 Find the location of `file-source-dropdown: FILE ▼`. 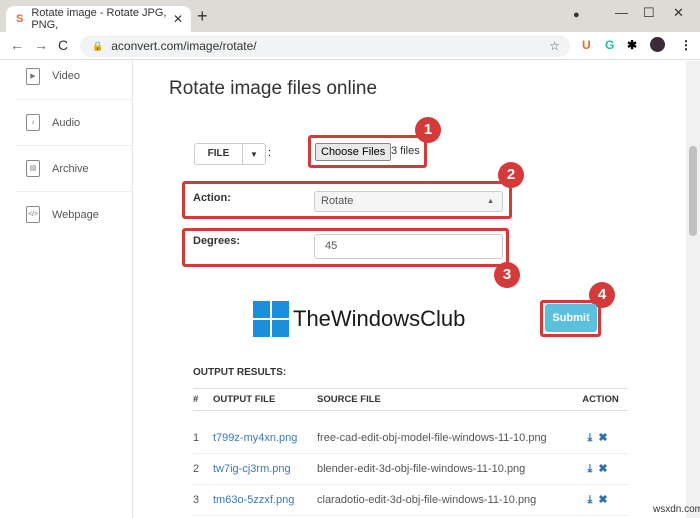

file-source-dropdown: FILE ▼ is located at coordinates (230, 154).